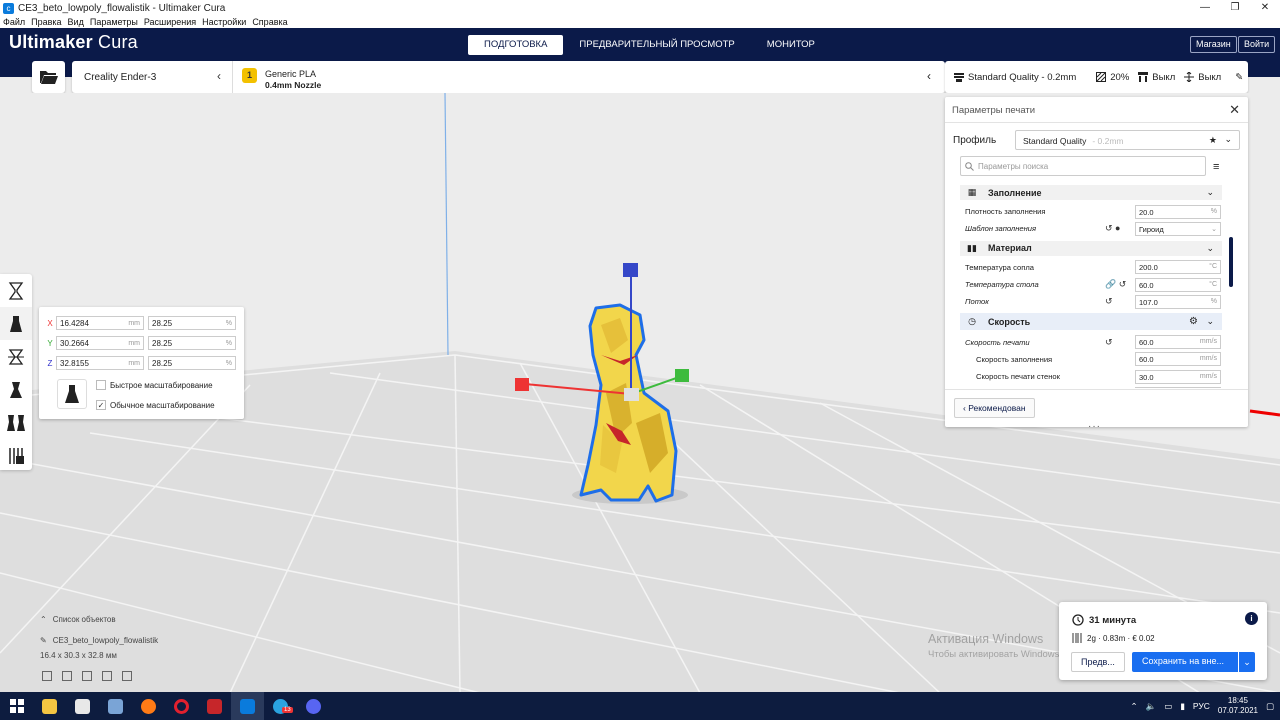  Describe the element at coordinates (224, 22) in the screenshot. I see `menu-preferences: Настройки` at that location.